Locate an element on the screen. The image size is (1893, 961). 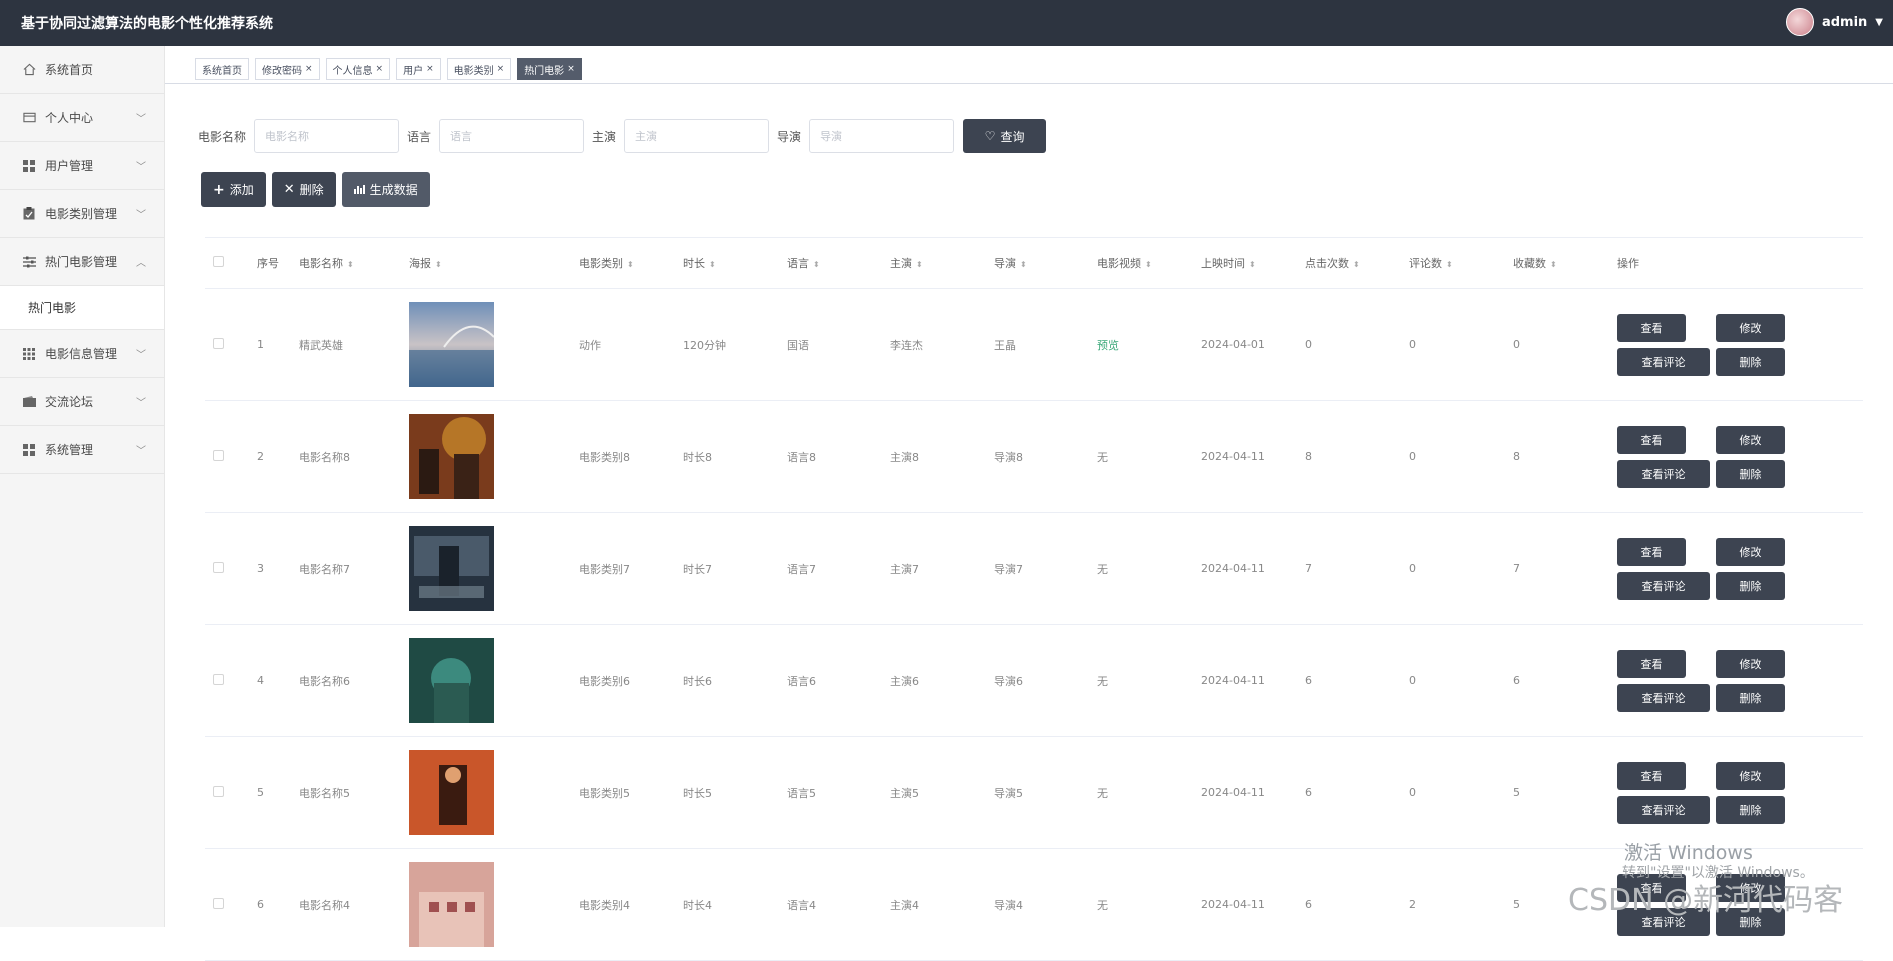
tab-categories: 电影类别 × is located at coordinates (479, 69).